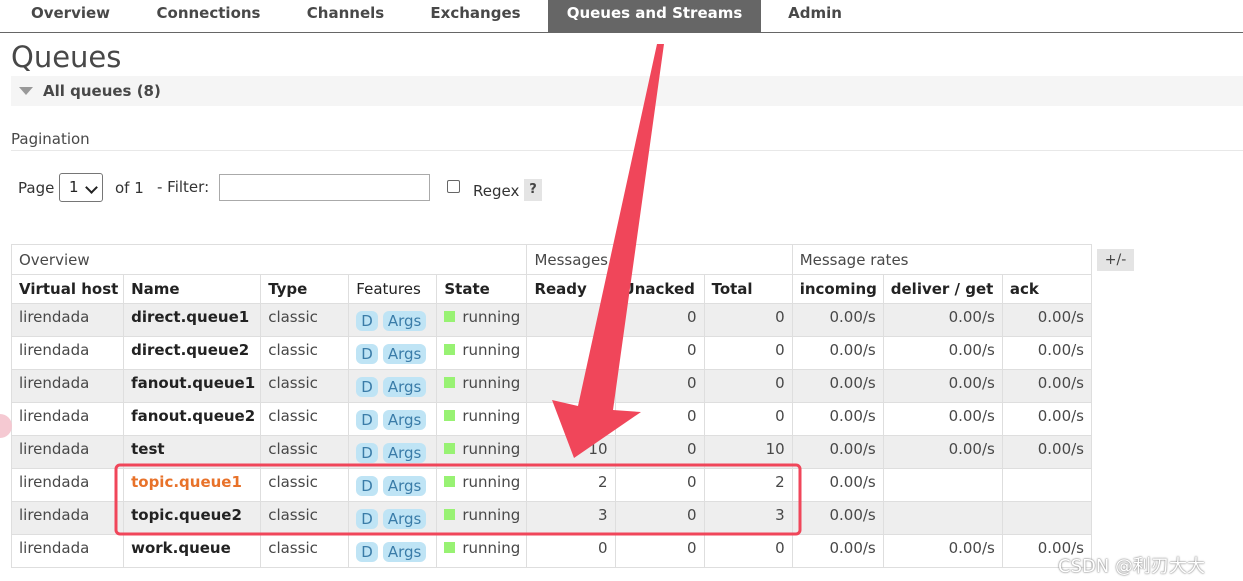  What do you see at coordinates (608, 251) in the screenshot?
I see `red-arrow-annotation` at bounding box center [608, 251].